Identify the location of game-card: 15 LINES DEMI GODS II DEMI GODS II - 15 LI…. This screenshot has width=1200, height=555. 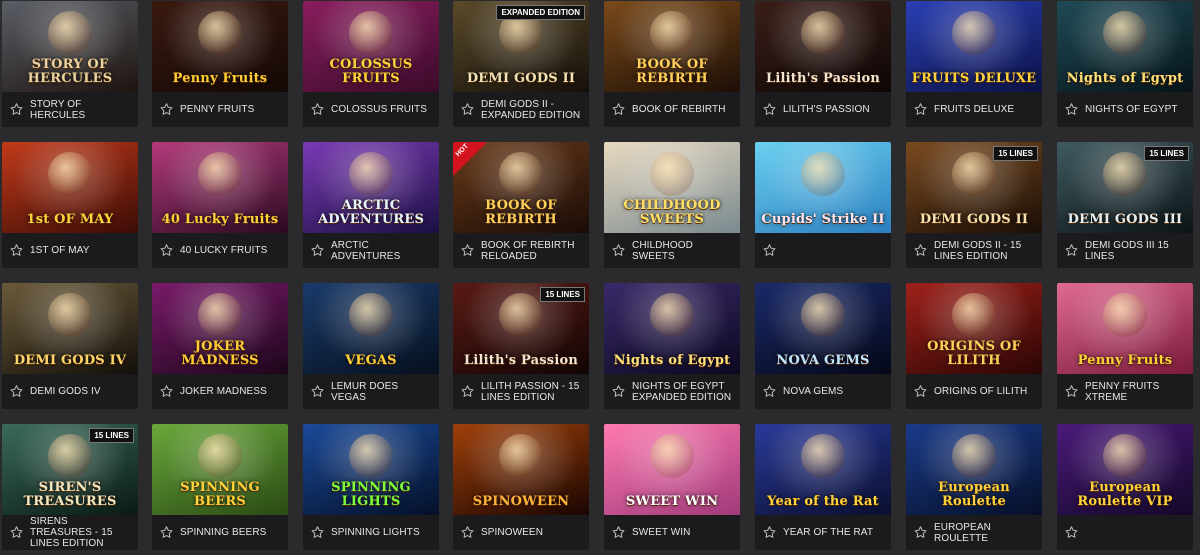
(974, 205).